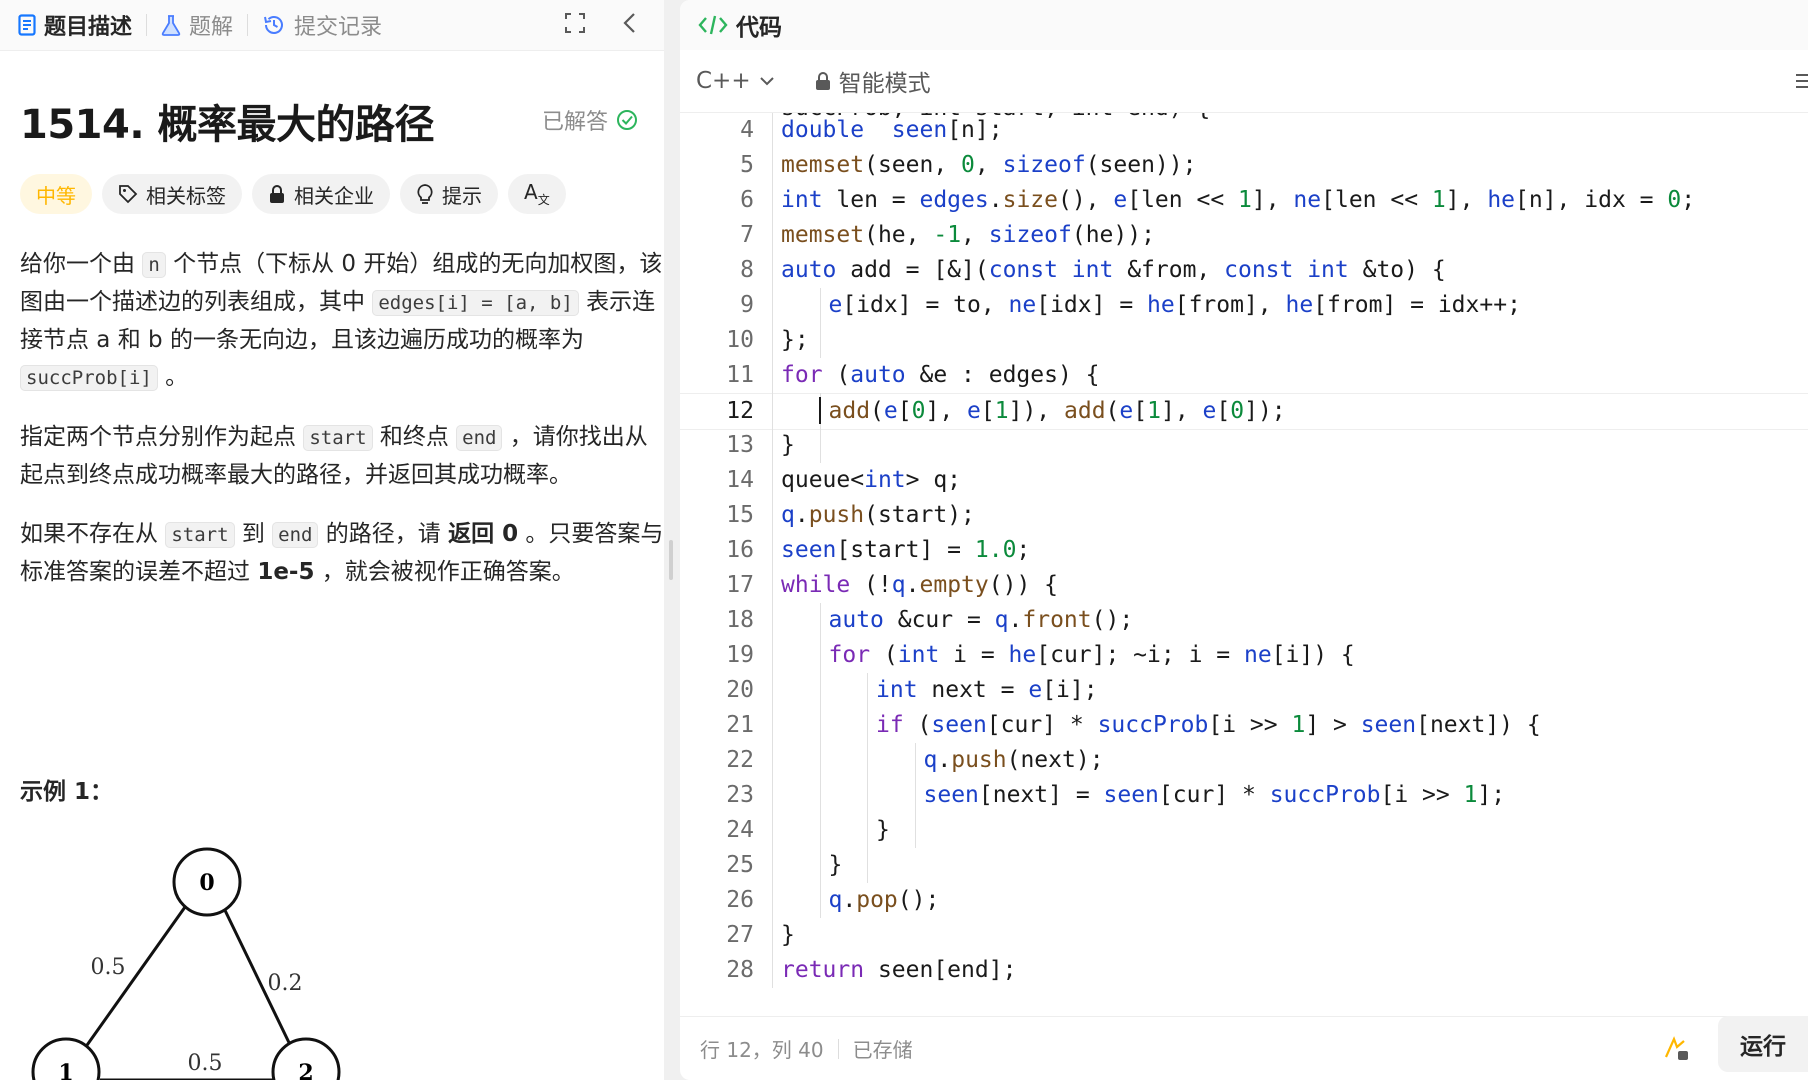  Describe the element at coordinates (414, 437) in the screenshot. I see `desc-text: 和终点` at that location.